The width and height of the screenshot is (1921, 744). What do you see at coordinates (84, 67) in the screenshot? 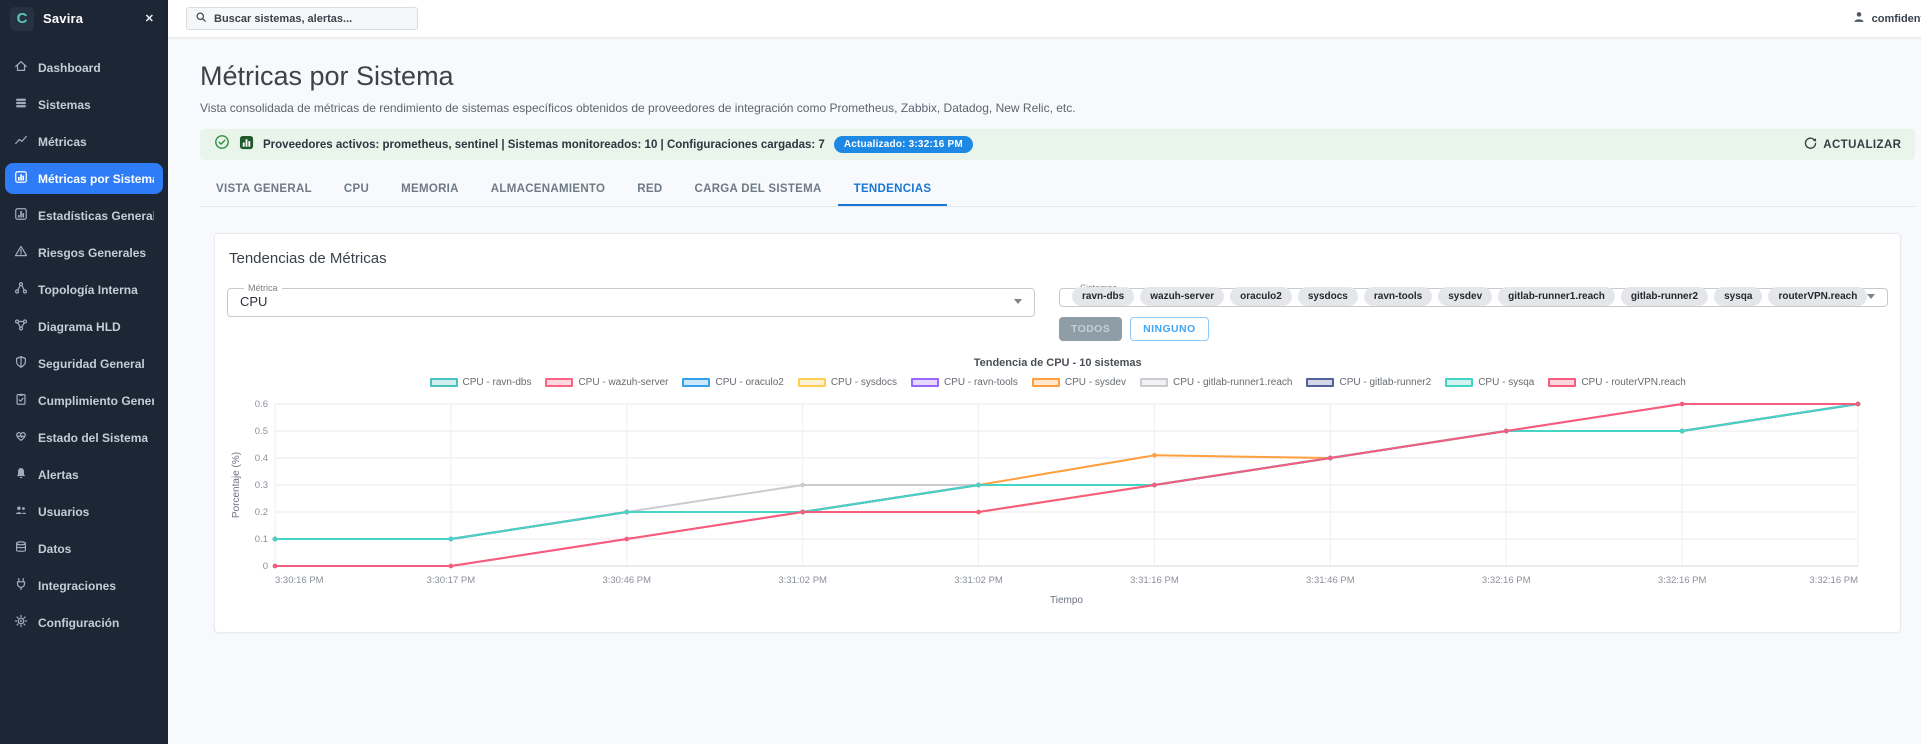
I see `sidebar-item-dashboard: Dashboard` at bounding box center [84, 67].